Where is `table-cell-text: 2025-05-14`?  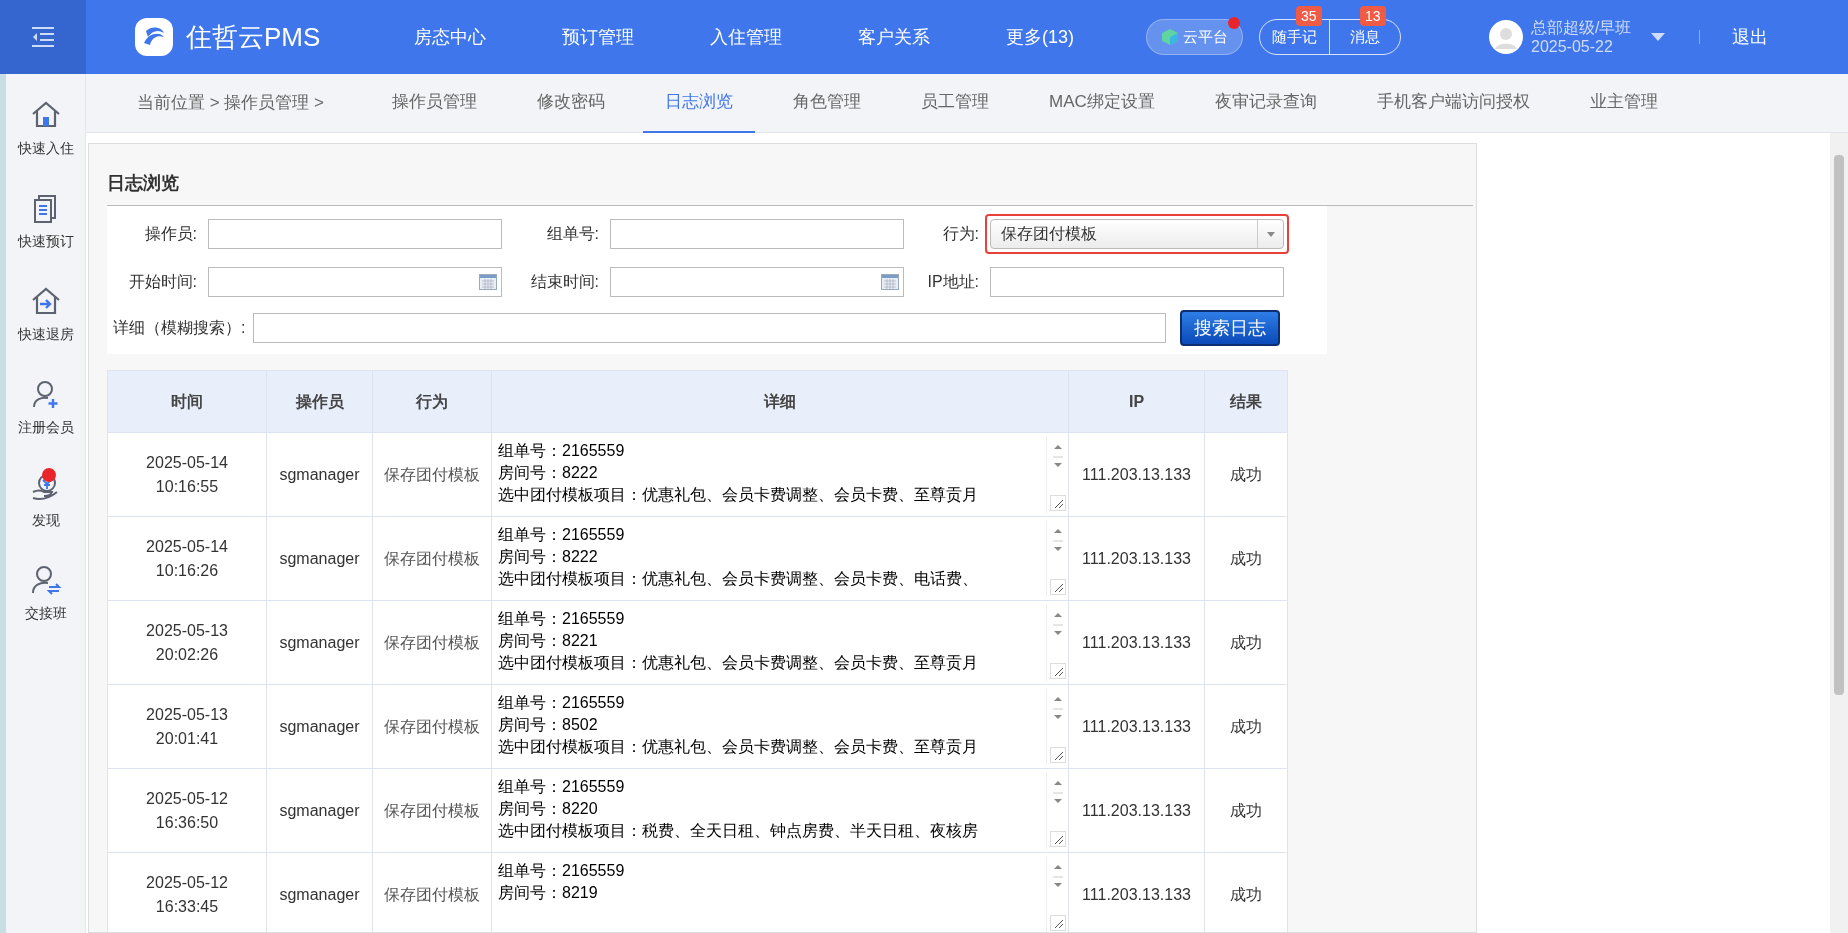
table-cell-text: 2025-05-14 is located at coordinates (187, 462).